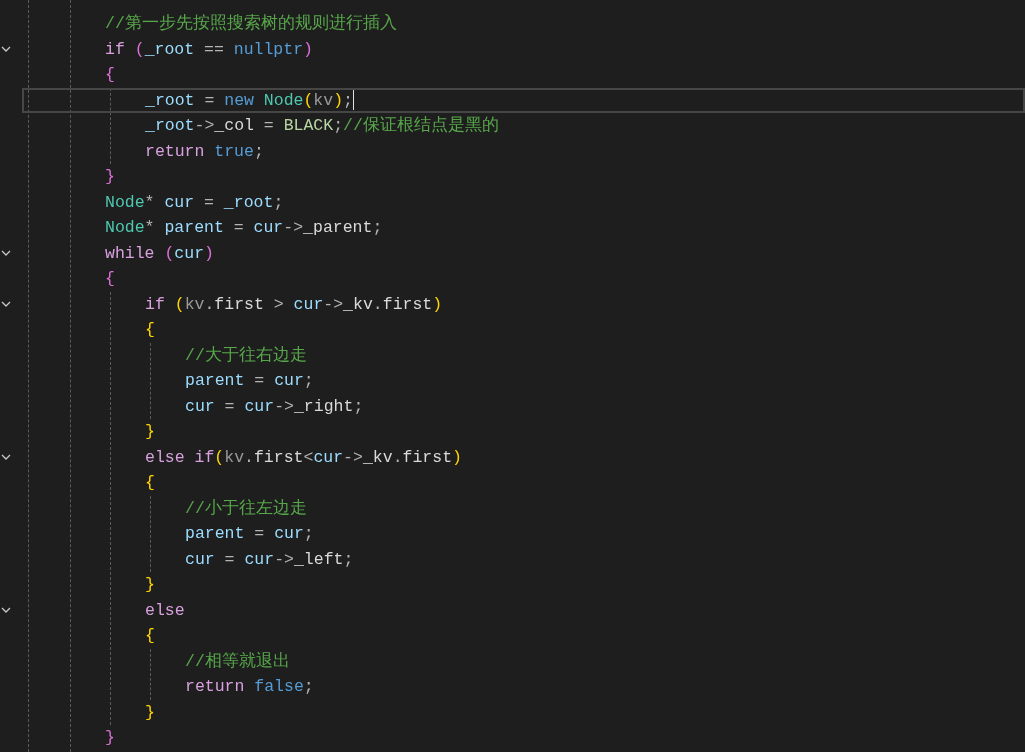 The height and width of the screenshot is (752, 1025). What do you see at coordinates (246, 508) in the screenshot?
I see `code-line: //小于往左边走` at bounding box center [246, 508].